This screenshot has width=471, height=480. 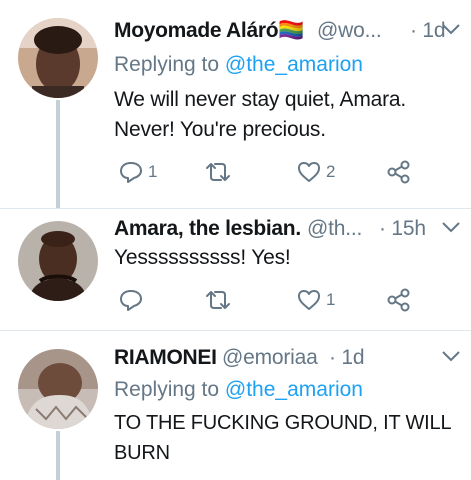 I want to click on tweet-text-line: BURN, so click(x=142, y=453).